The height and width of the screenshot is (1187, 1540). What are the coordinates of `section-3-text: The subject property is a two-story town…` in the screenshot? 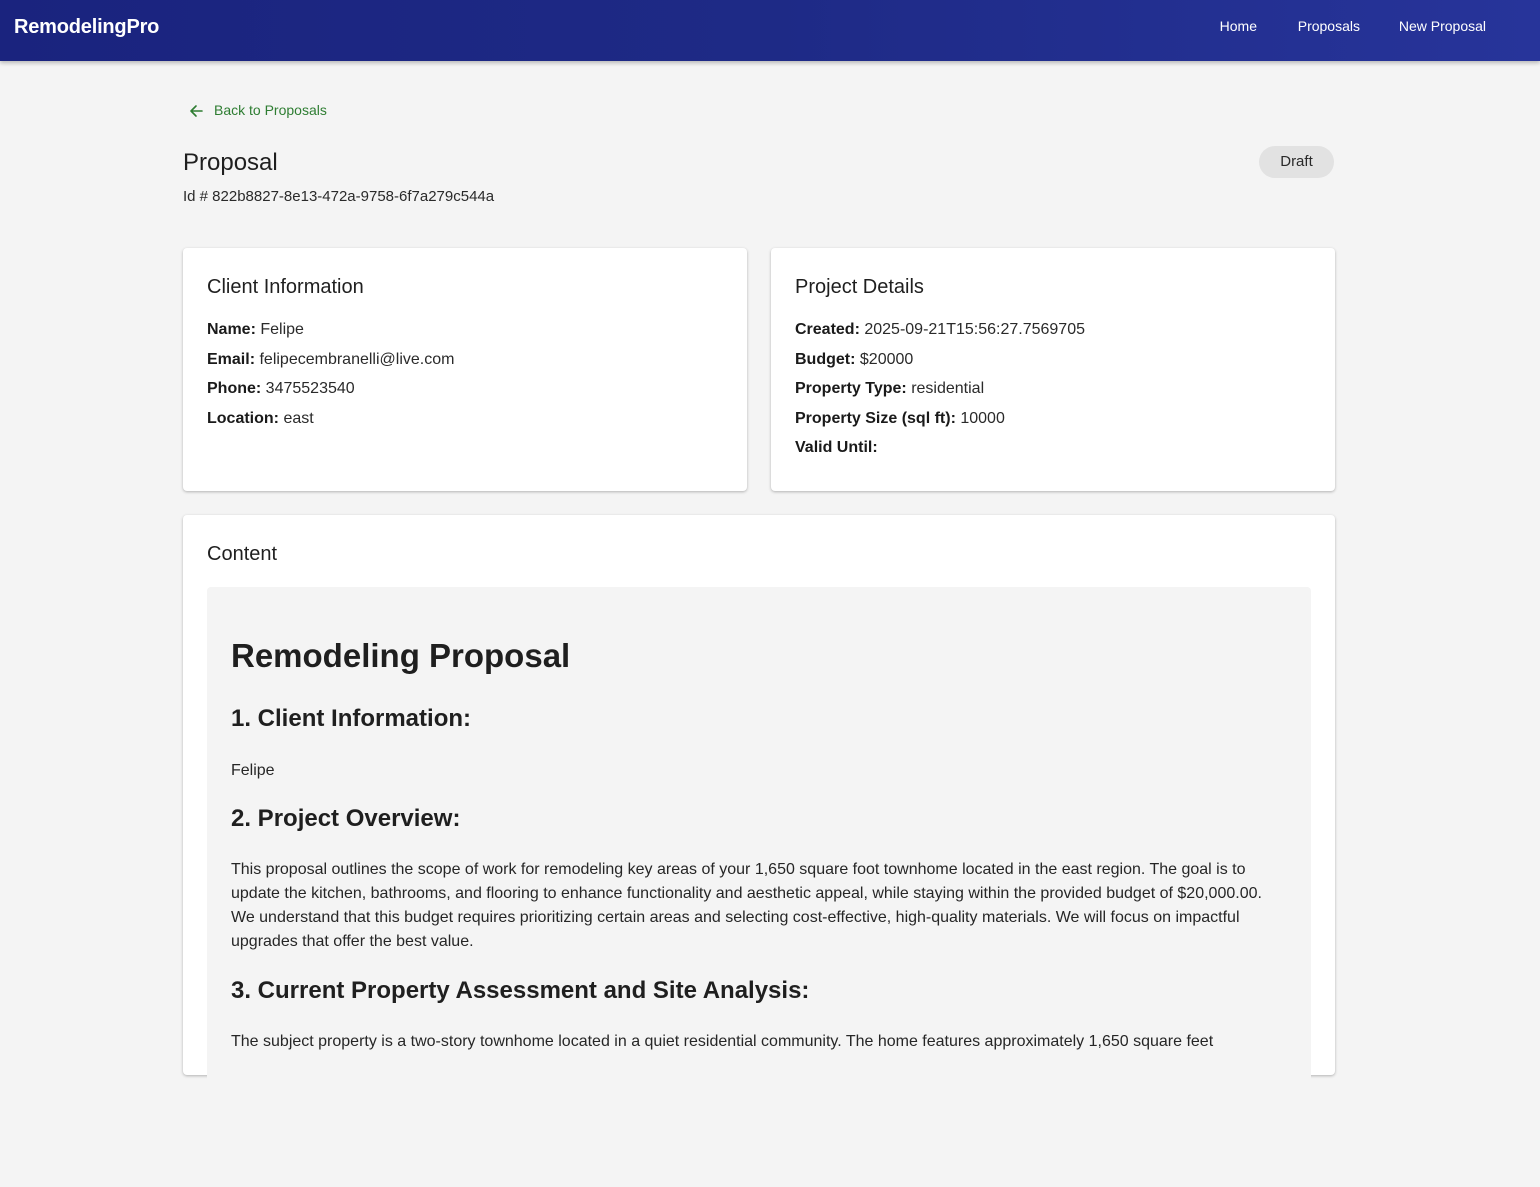 It's located at (722, 1041).